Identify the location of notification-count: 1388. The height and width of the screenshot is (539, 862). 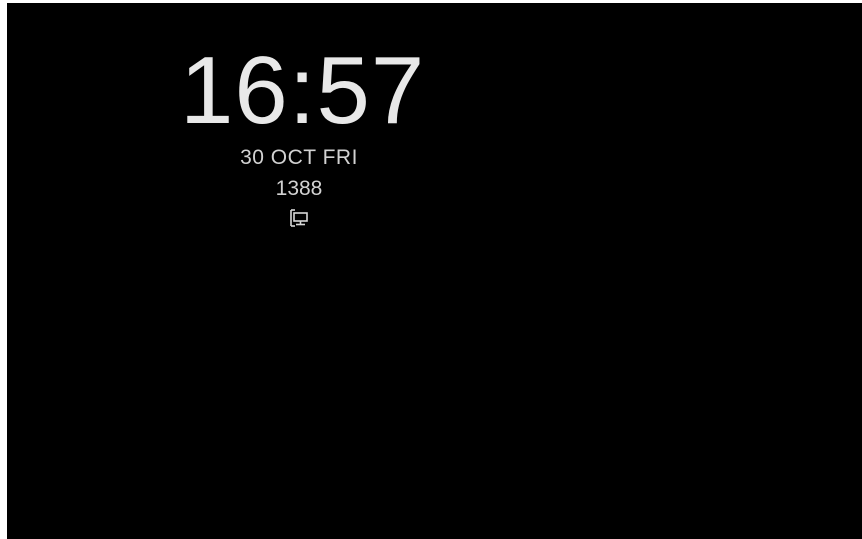
(299, 188).